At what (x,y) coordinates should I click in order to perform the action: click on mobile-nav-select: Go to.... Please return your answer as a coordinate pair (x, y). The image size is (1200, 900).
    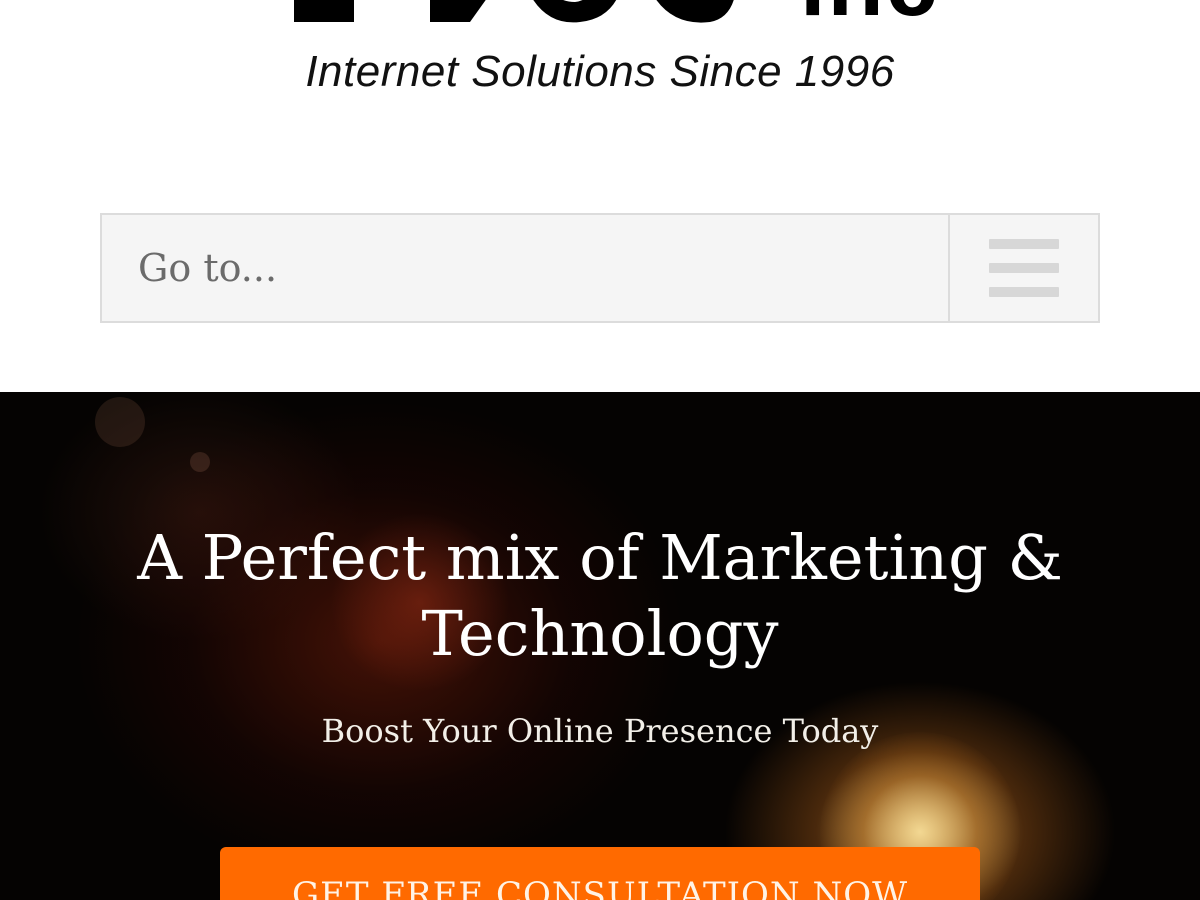
    Looking at the image, I should click on (600, 268).